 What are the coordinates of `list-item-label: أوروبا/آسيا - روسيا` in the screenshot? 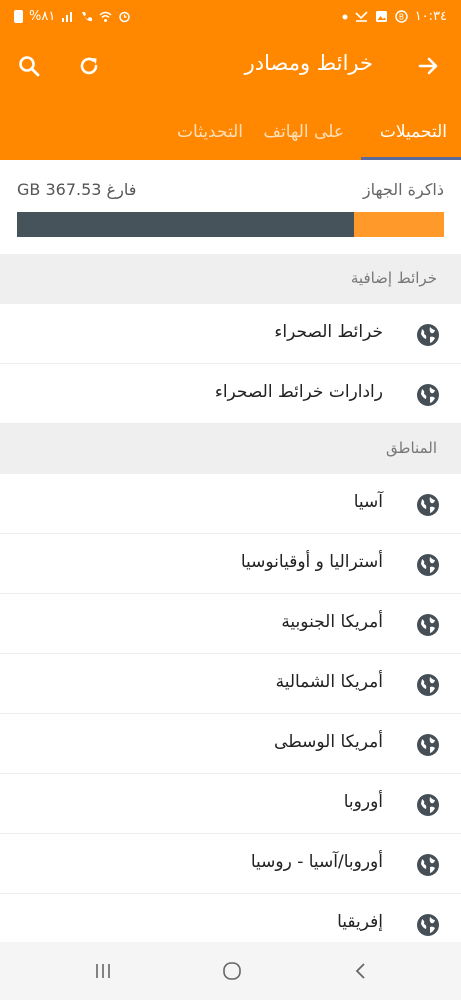 It's located at (316, 862).